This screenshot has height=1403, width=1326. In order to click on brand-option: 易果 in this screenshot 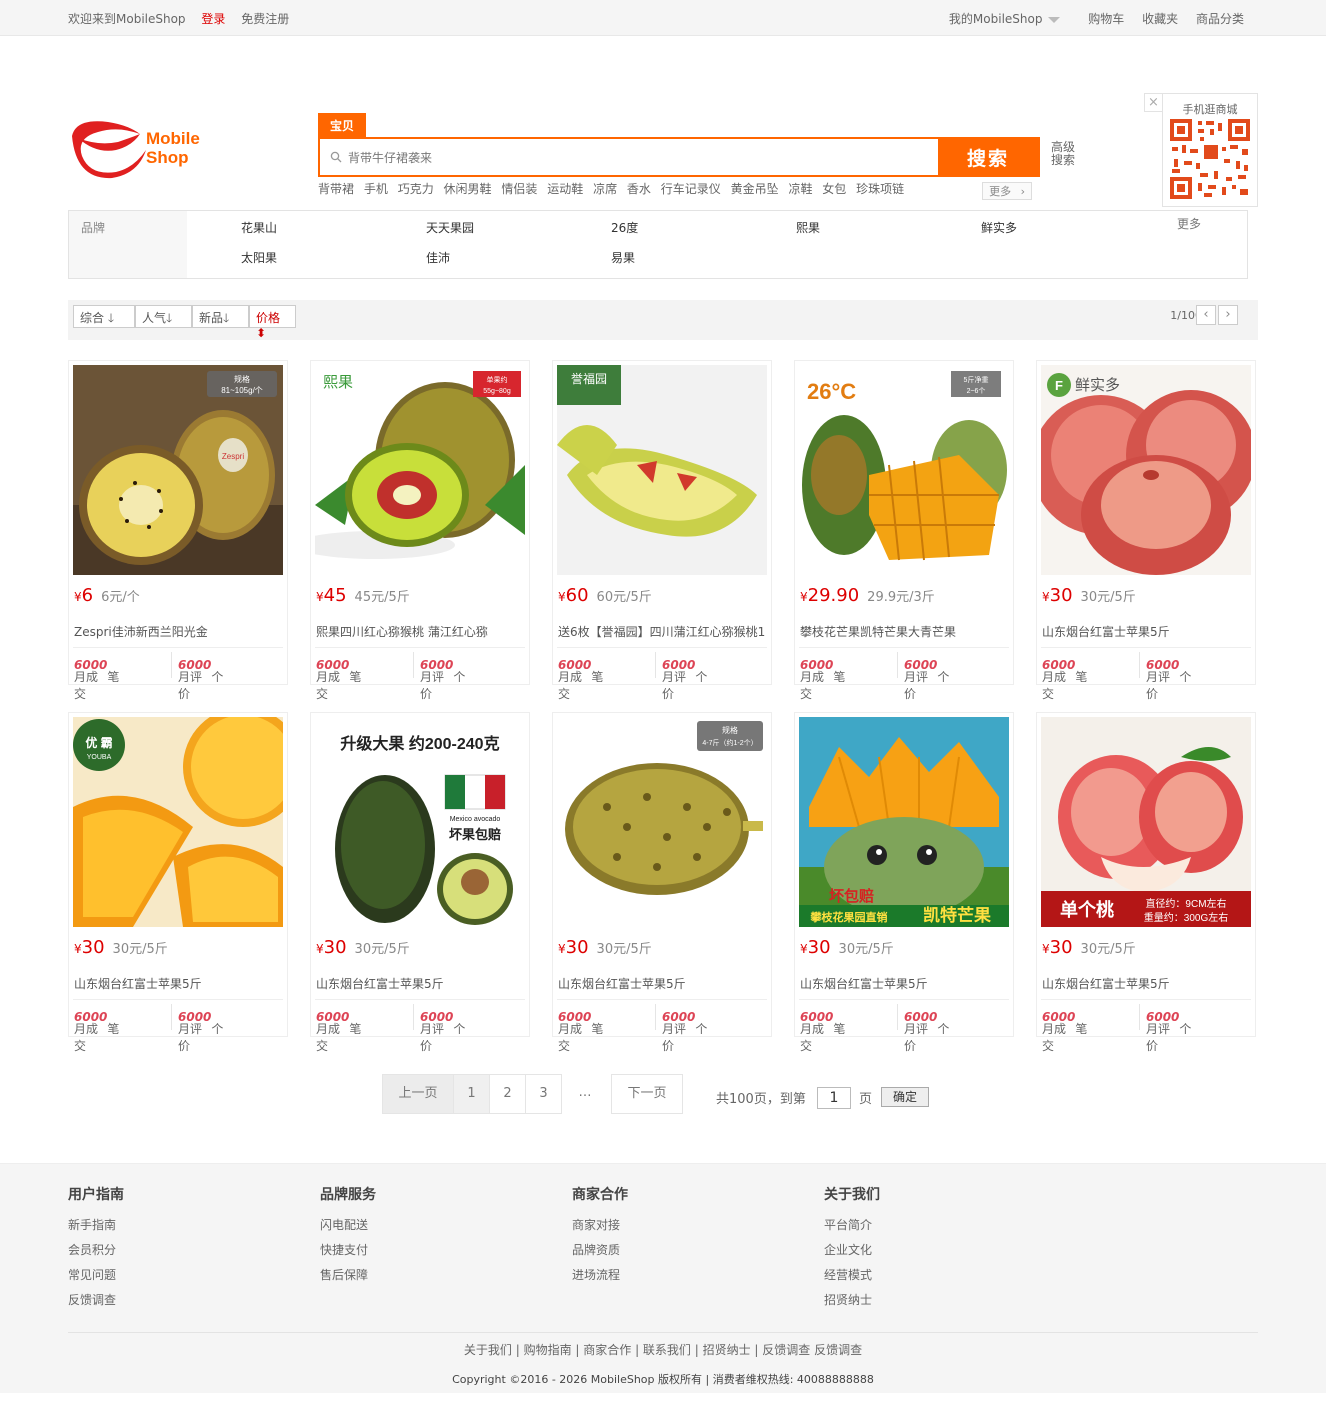, I will do `click(623, 257)`.